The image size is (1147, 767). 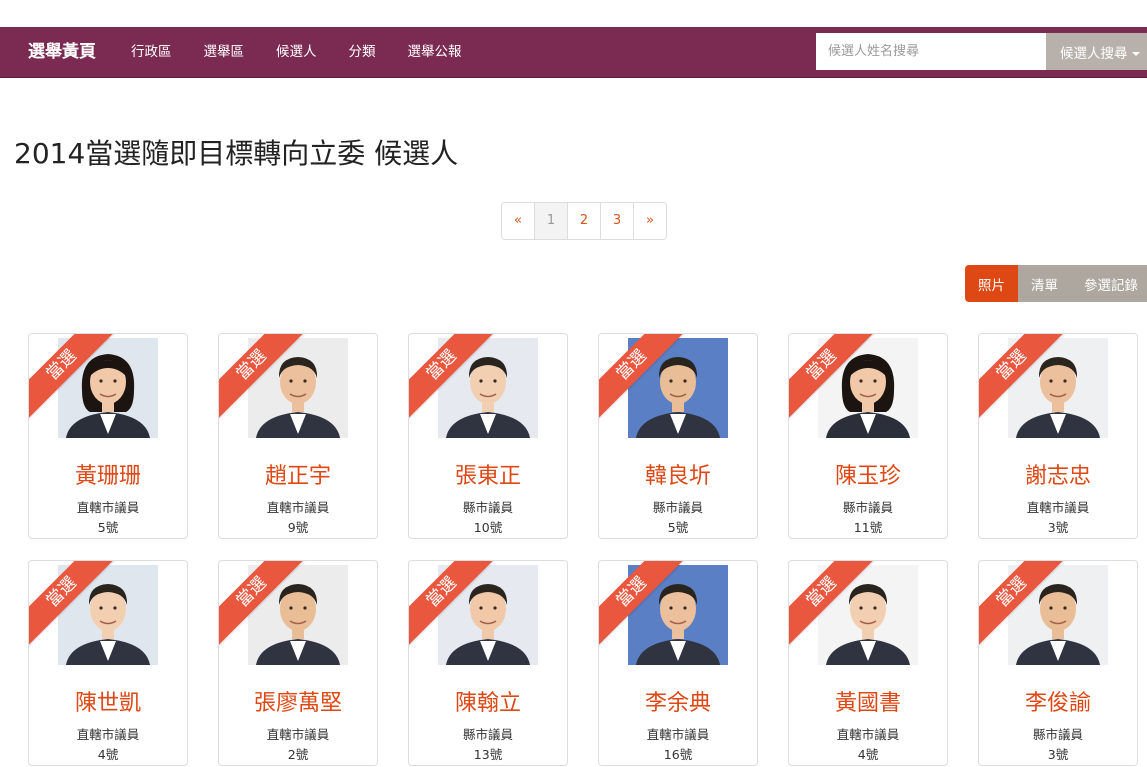 I want to click on page-title: 2014當選隨即目標轉向立委 候選人, so click(x=236, y=153).